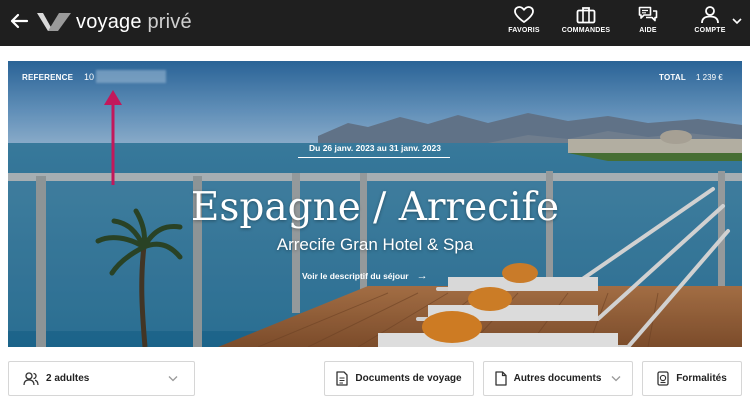 The width and height of the screenshot is (750, 408). I want to click on nav-aide-label: AIDE, so click(648, 30).